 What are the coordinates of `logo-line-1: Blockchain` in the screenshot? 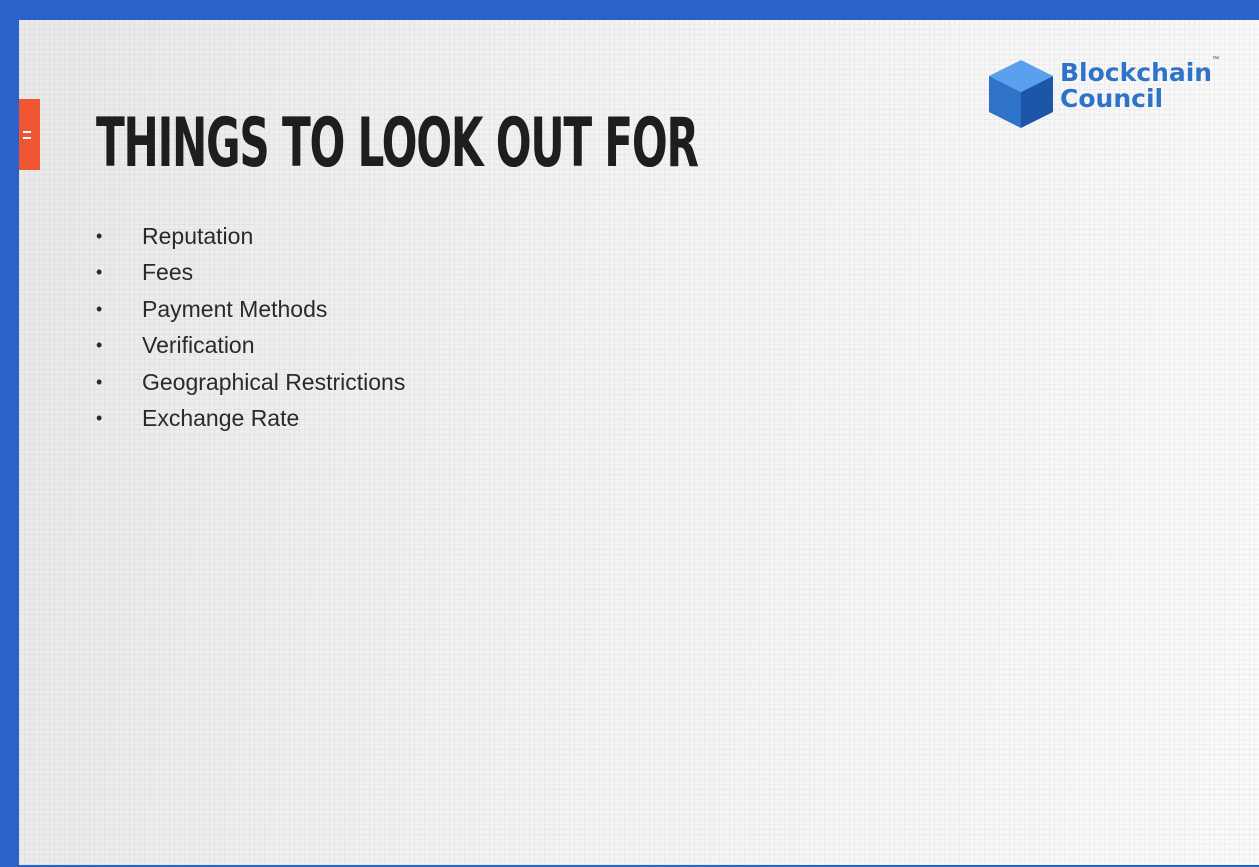 It's located at (1136, 72).